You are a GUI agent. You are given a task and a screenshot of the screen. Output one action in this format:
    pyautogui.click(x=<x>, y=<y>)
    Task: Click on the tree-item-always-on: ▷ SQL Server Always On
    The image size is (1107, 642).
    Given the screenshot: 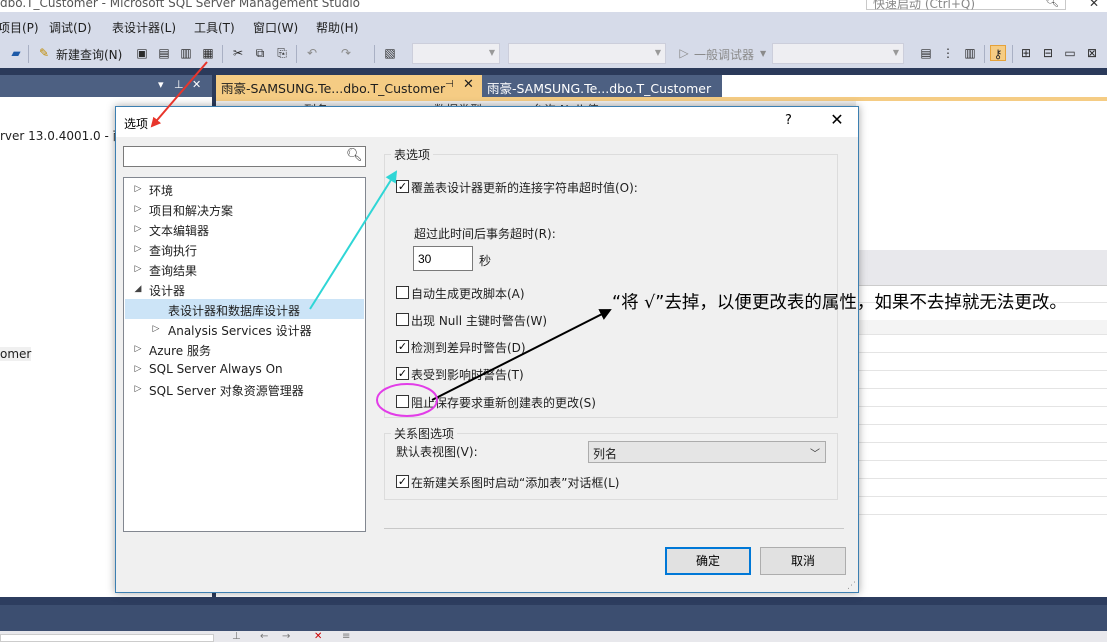 What is the action you would take?
    pyautogui.click(x=244, y=369)
    